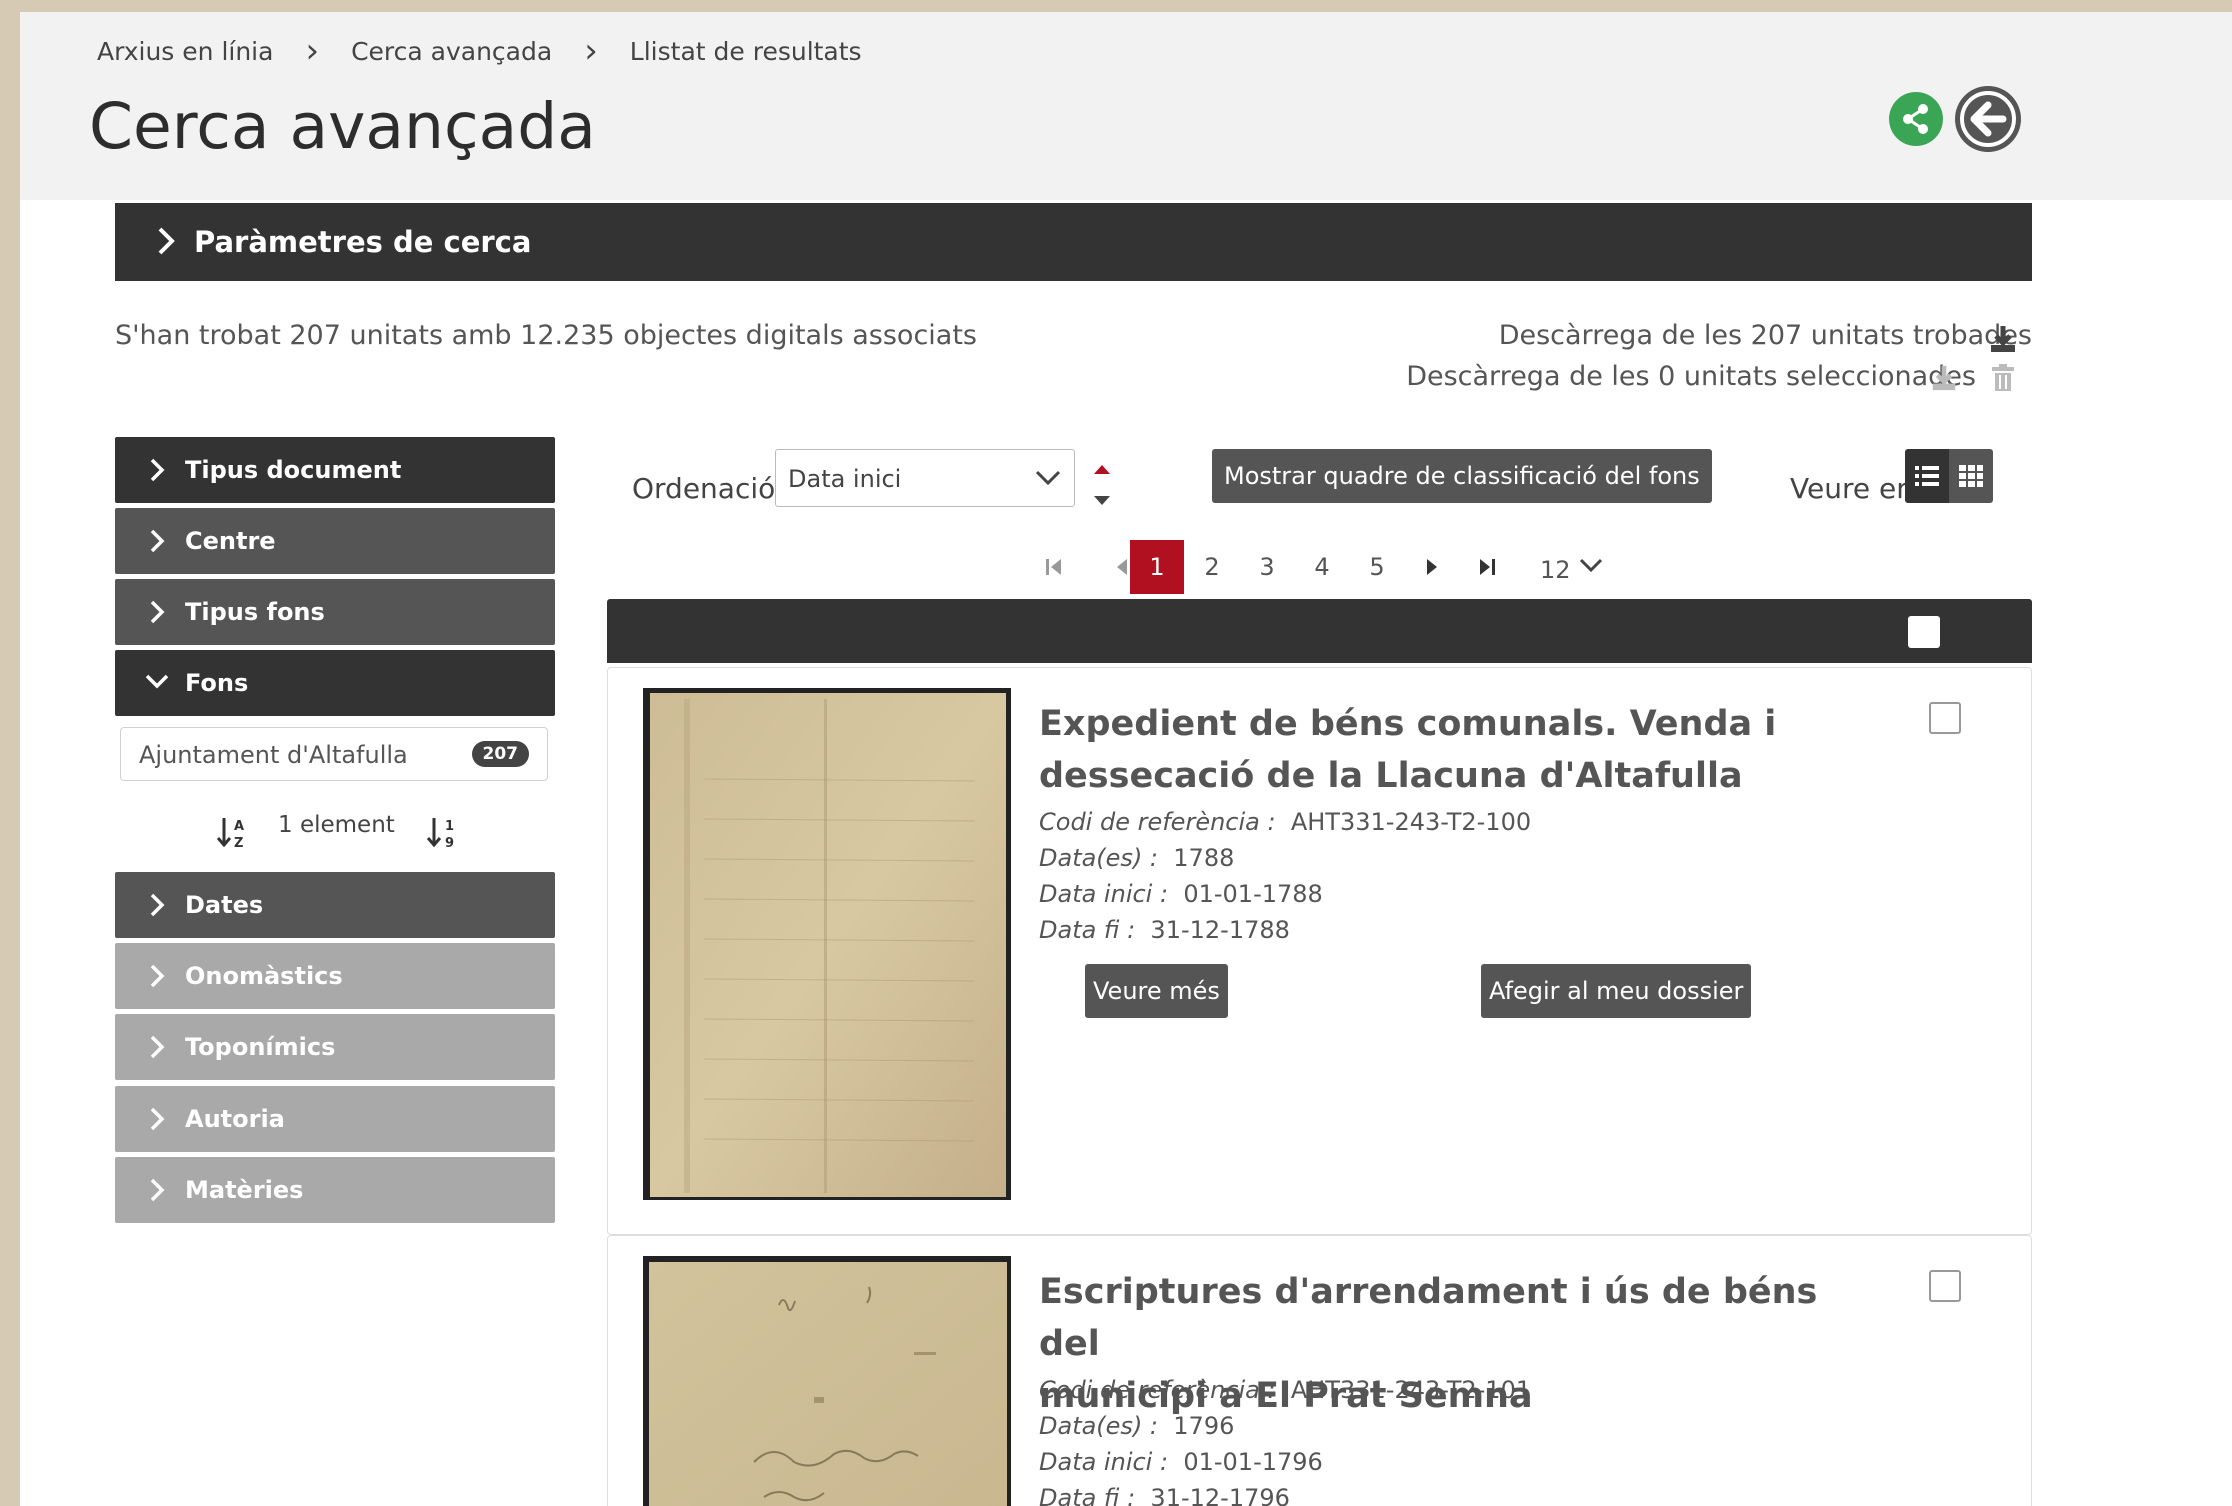 The height and width of the screenshot is (1506, 2232). Describe the element at coordinates (273, 755) in the screenshot. I see `facet-option-label: Ajuntament d'Altafulla` at that location.